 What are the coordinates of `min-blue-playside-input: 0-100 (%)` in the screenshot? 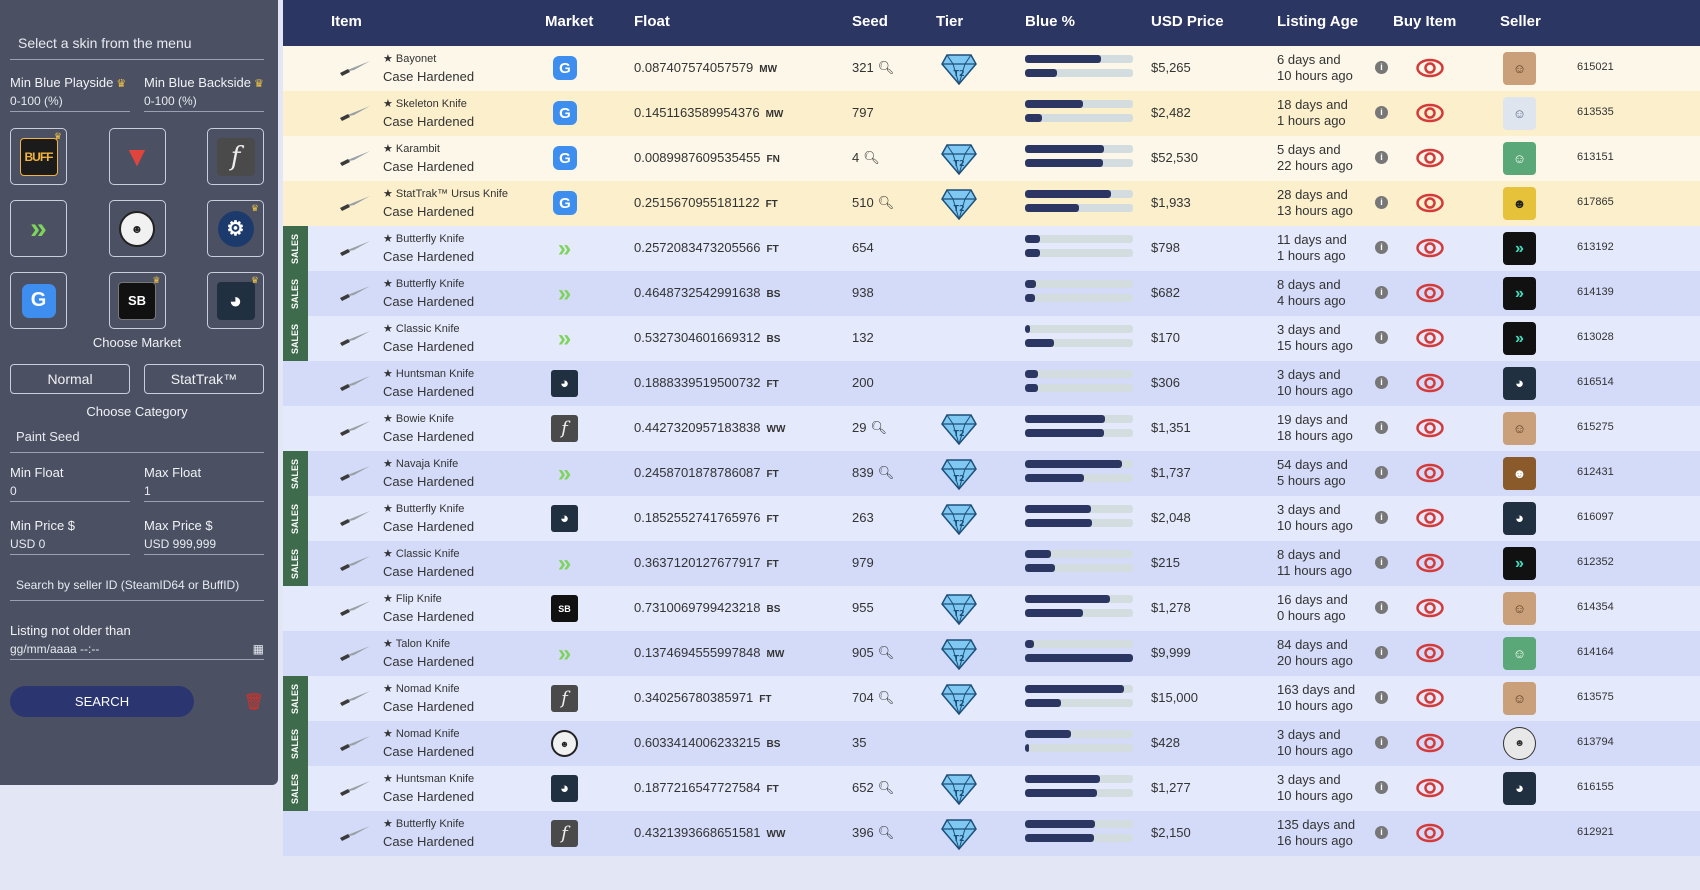 It's located at (70, 101).